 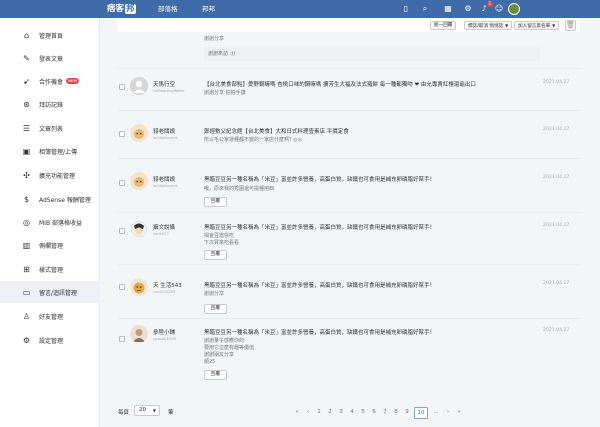 I want to click on grid-icon: ▦, so click(x=448, y=9).